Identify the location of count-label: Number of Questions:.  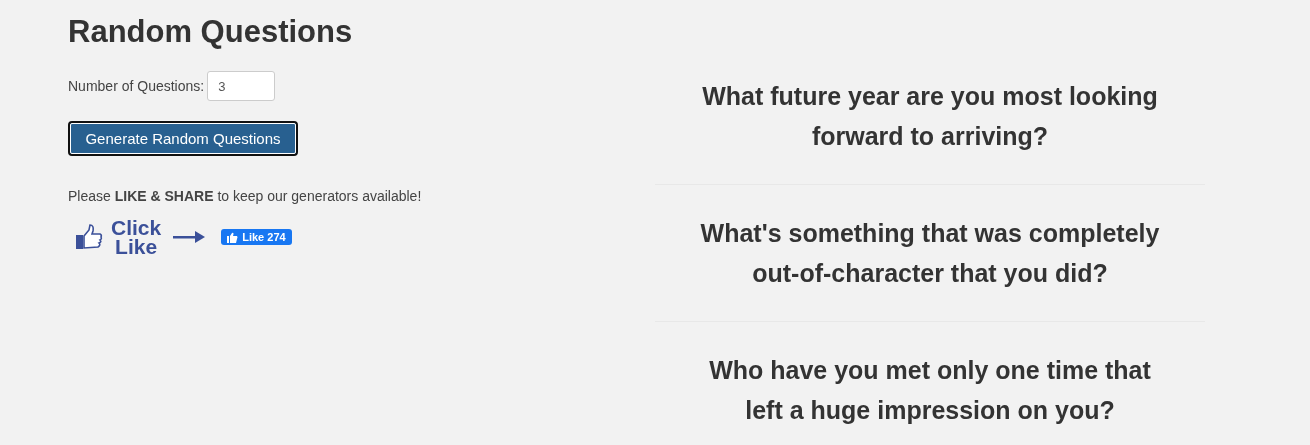
(136, 86).